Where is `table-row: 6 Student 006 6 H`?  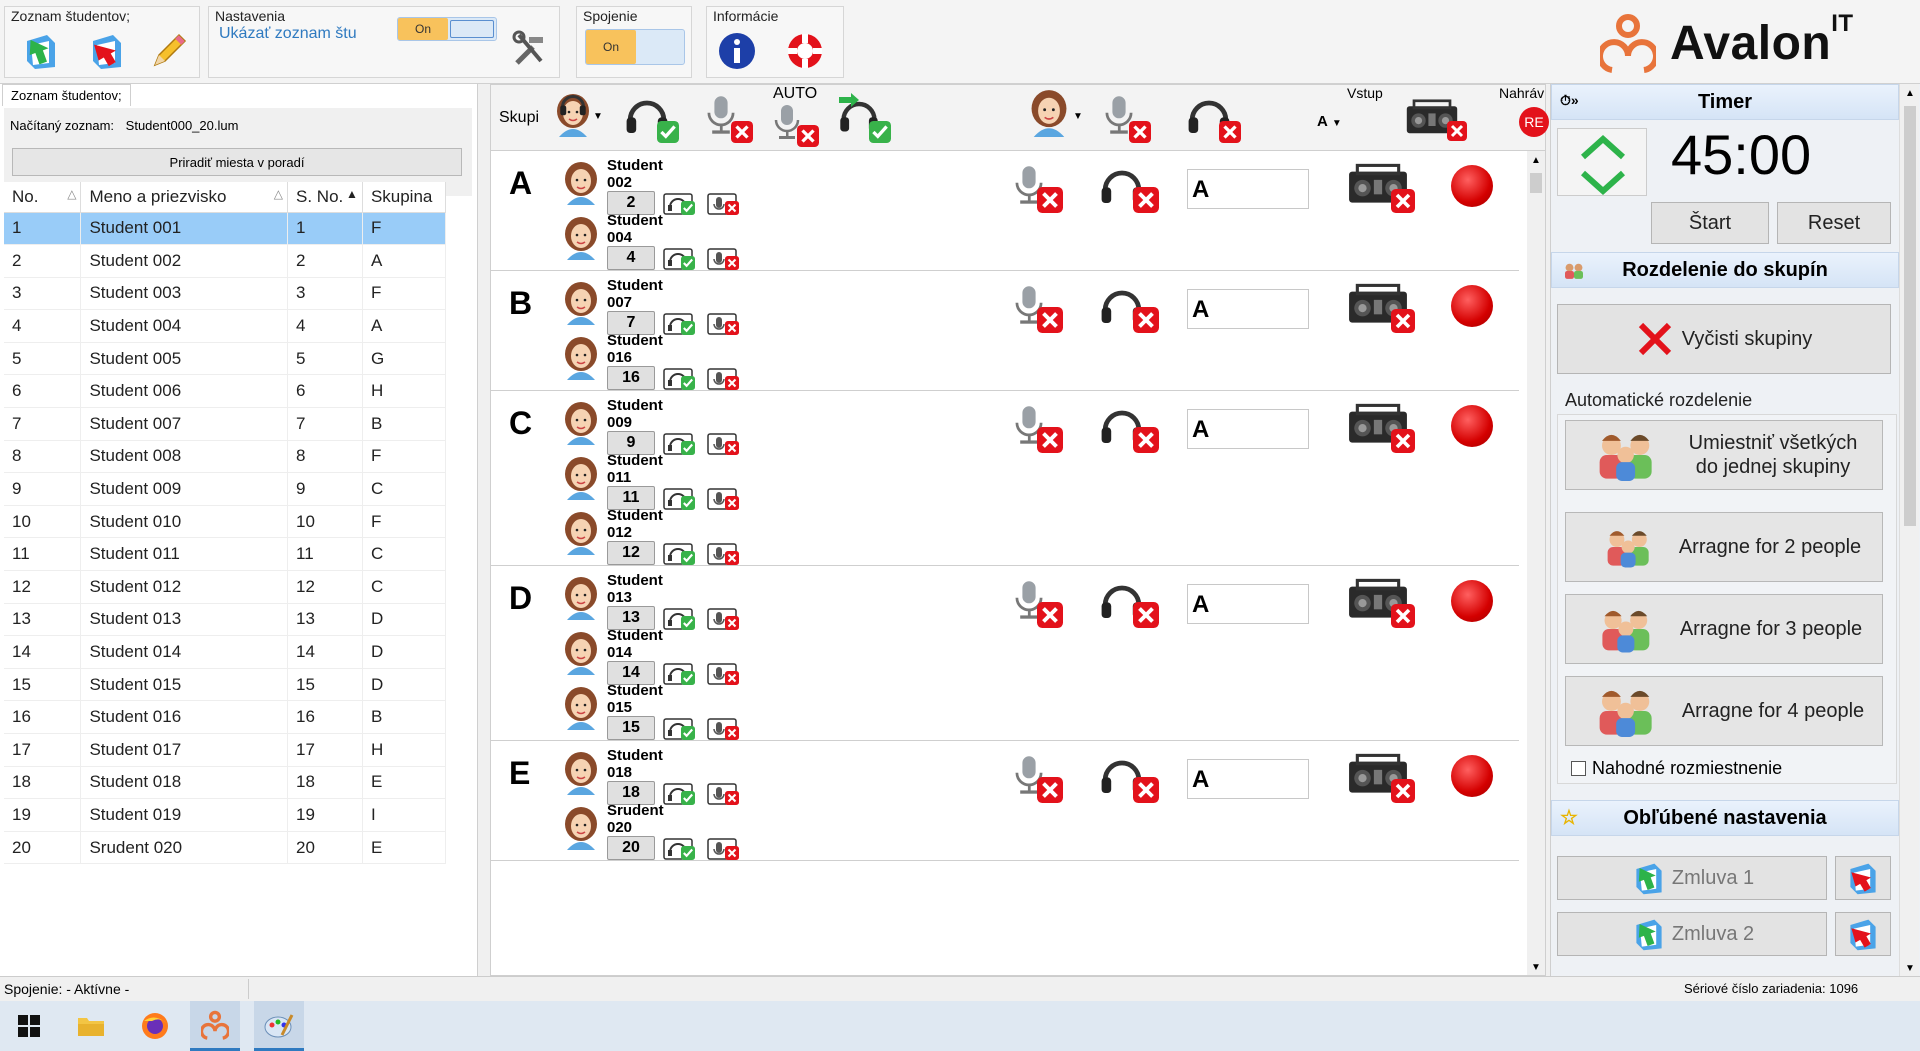
table-row: 6 Student 006 6 H is located at coordinates (225, 391).